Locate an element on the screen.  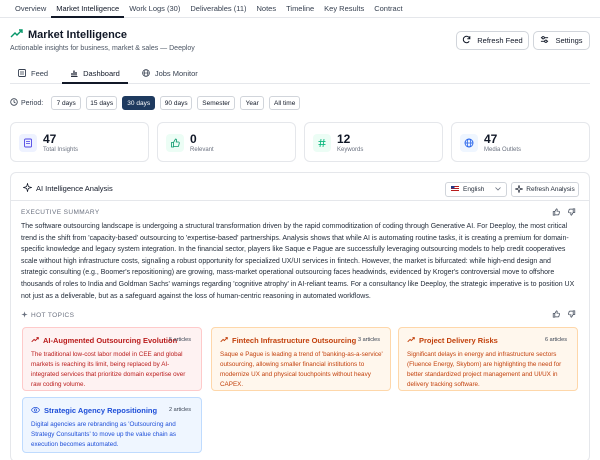
refresh-analysis-button: Refresh Analysis is located at coordinates (545, 189).